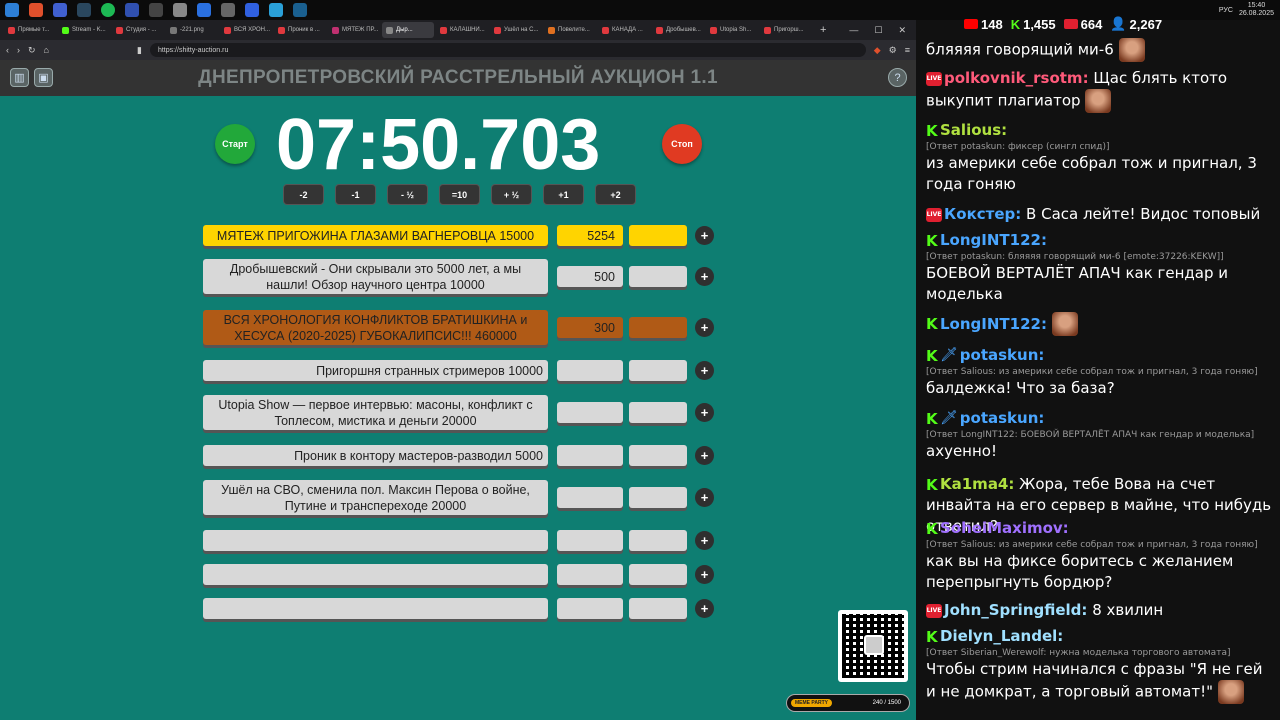  Describe the element at coordinates (511, 194) in the screenshot. I see `time-adjust-button: + ½` at that location.